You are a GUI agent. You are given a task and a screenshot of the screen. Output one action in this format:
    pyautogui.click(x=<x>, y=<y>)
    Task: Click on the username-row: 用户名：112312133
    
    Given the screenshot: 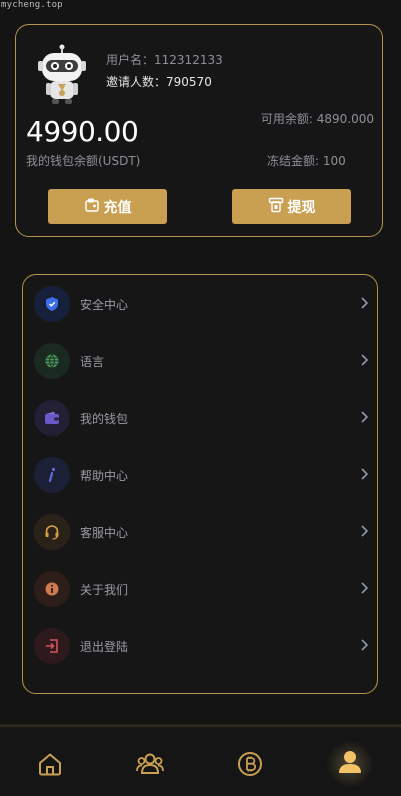 What is the action you would take?
    pyautogui.click(x=164, y=59)
    